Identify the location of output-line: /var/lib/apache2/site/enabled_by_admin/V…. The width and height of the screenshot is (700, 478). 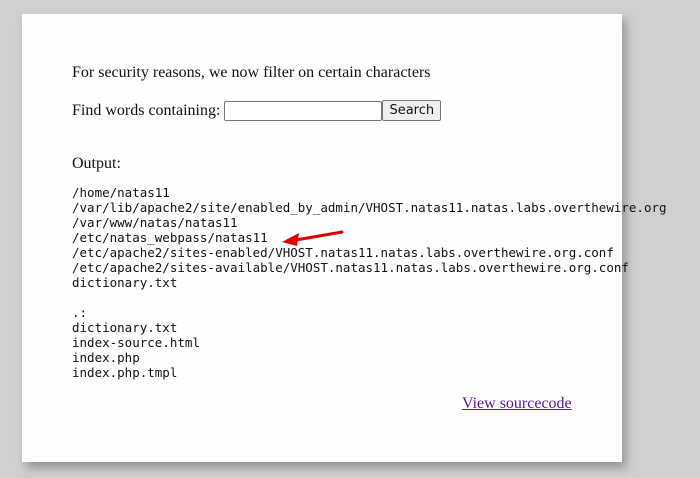
(369, 207).